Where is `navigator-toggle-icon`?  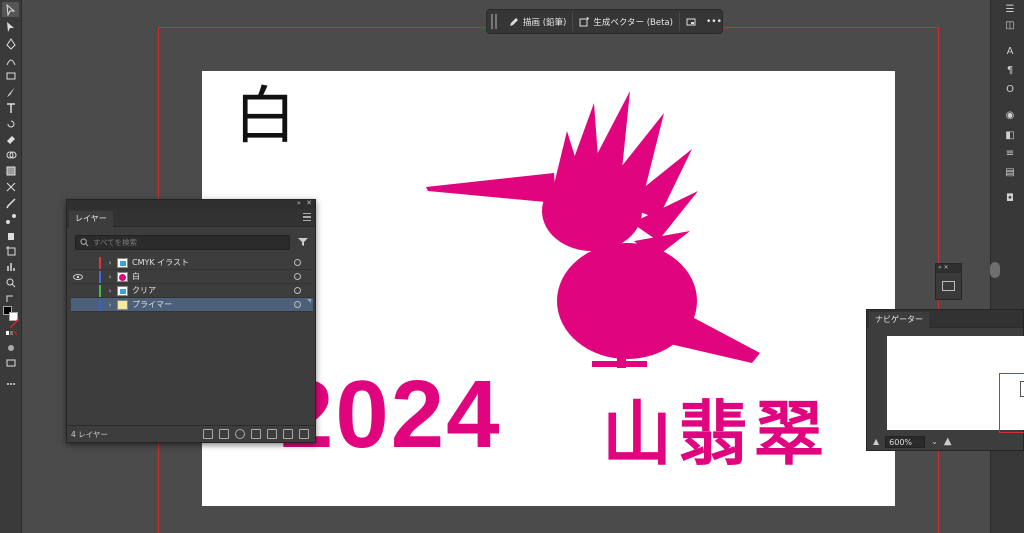 navigator-toggle-icon is located at coordinates (948, 286).